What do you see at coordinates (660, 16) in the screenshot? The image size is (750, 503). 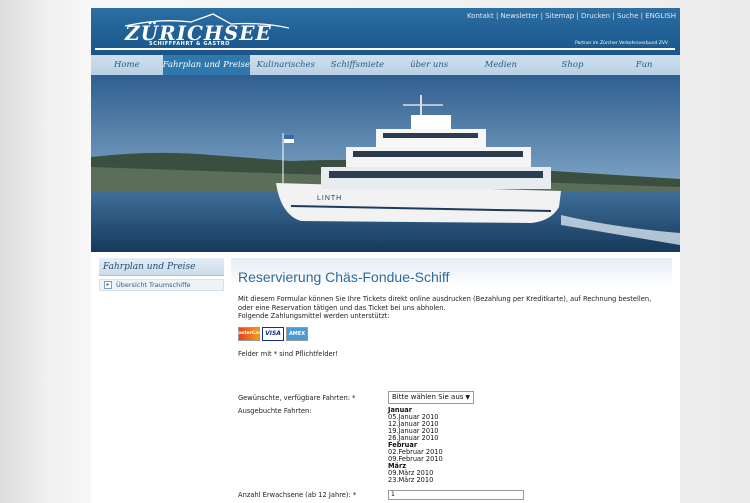 I see `link-english: ENGLISH` at bounding box center [660, 16].